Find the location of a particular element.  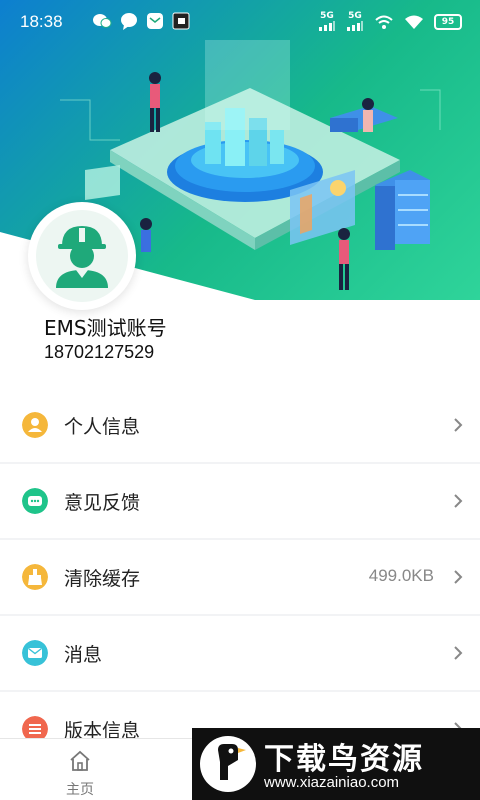

worker-helmet-icon is located at coordinates (82, 257).